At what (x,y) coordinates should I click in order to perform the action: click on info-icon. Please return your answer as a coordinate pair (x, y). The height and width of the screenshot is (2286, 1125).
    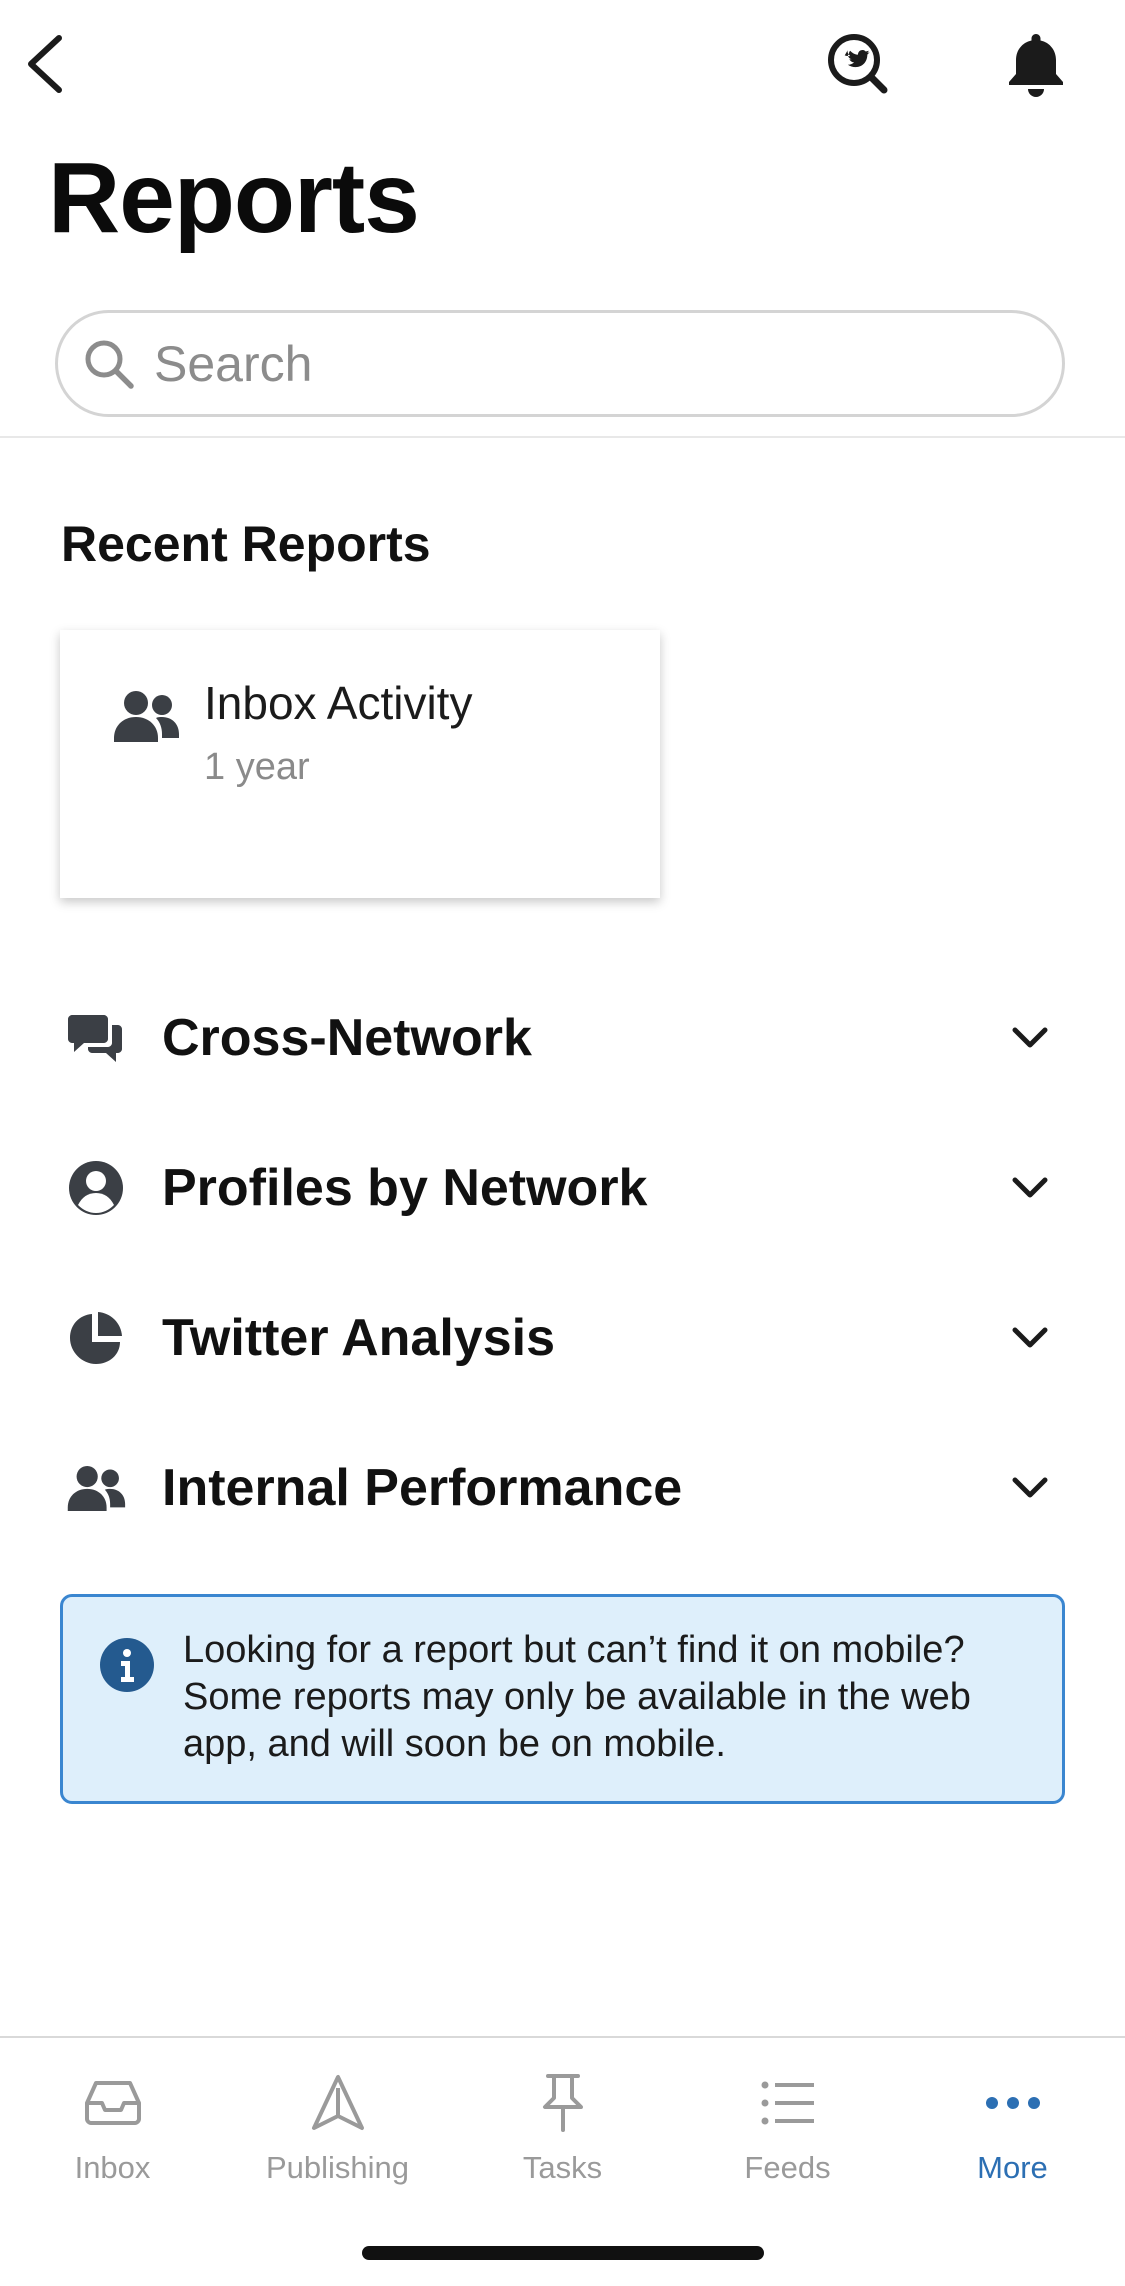
    Looking at the image, I should click on (127, 1665).